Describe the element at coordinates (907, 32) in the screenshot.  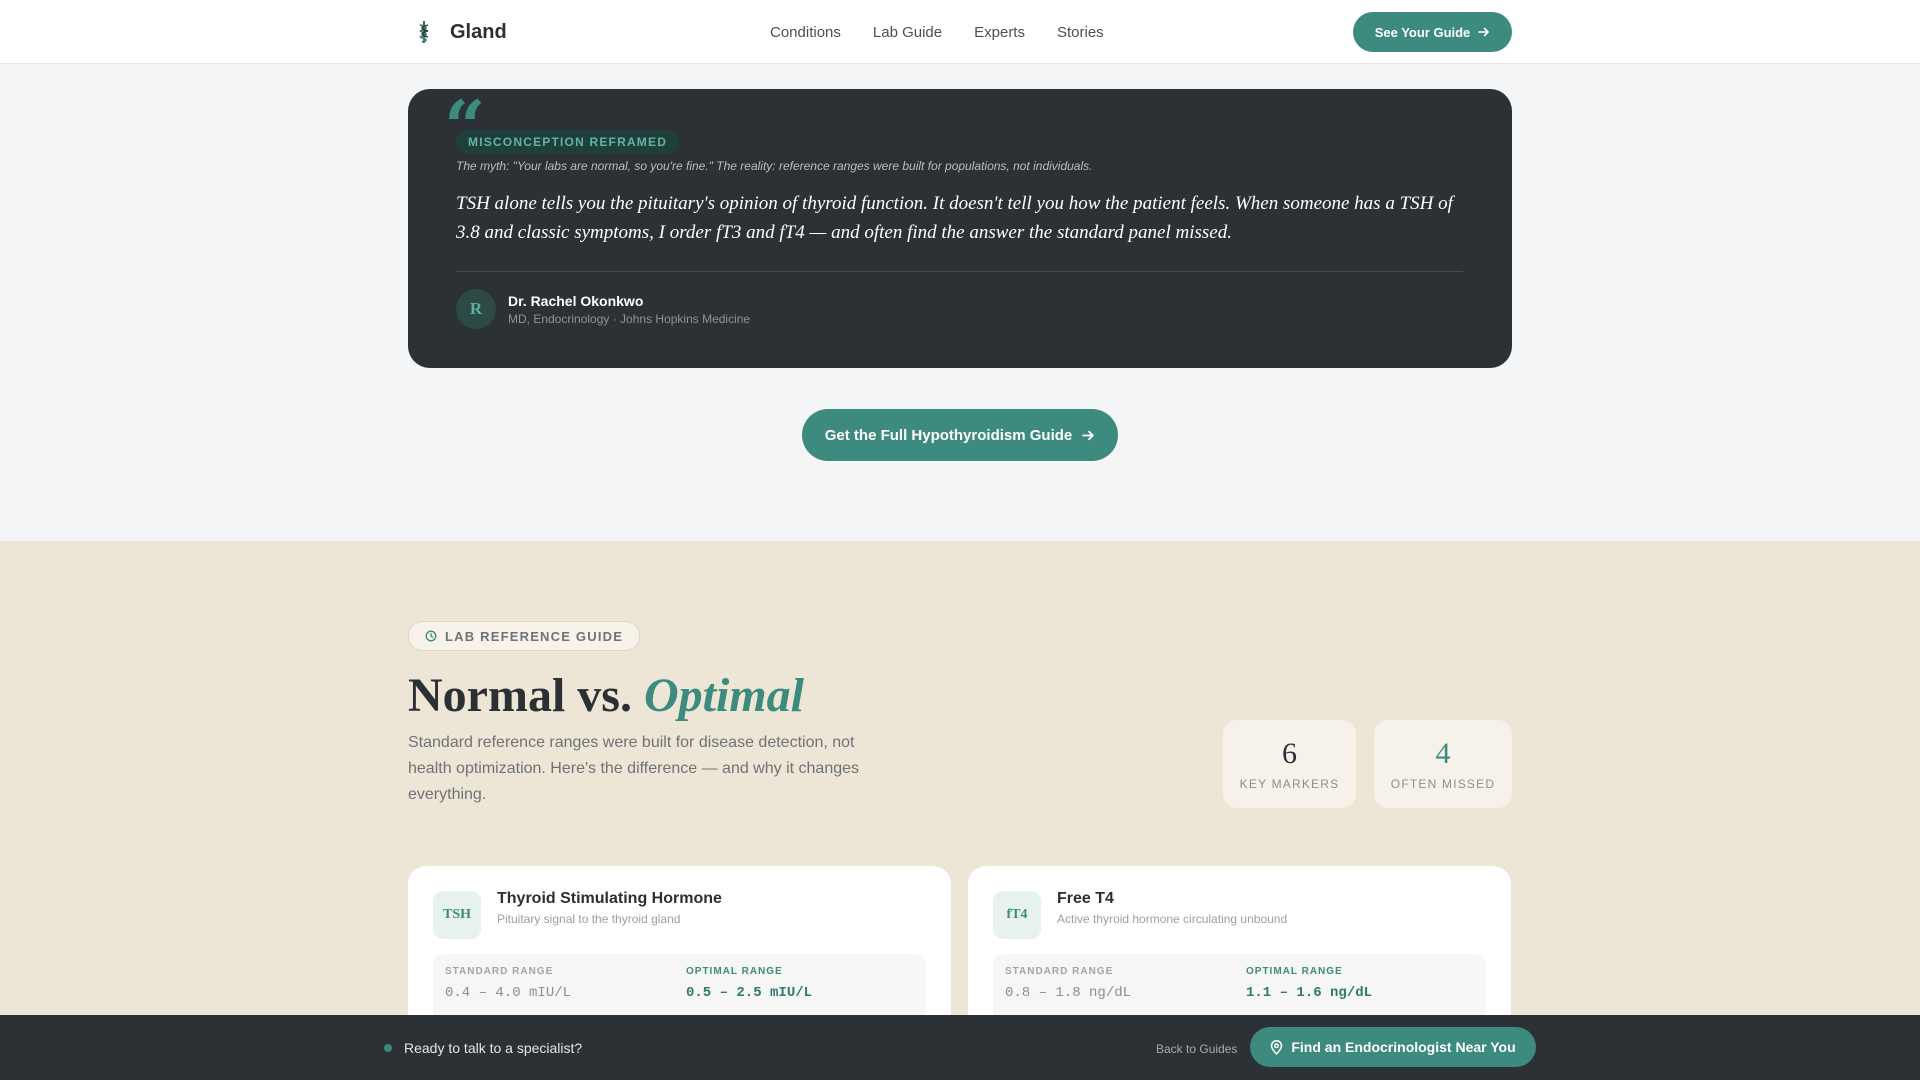
I see `nav-item-lab-guide: Lab Guide` at that location.